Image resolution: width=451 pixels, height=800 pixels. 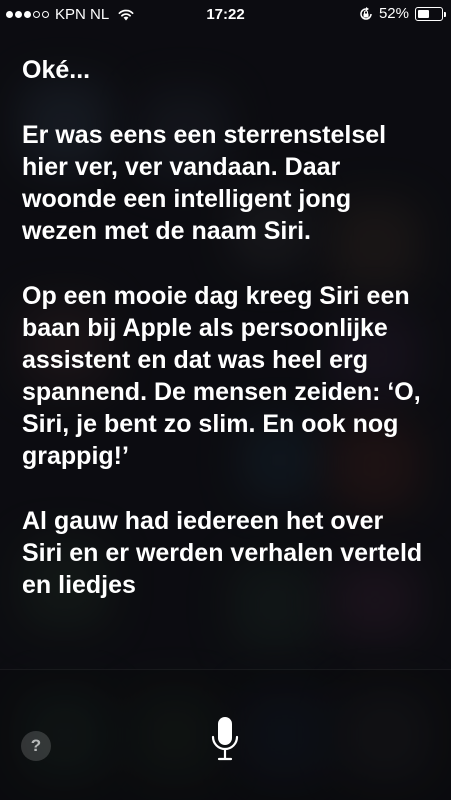 What do you see at coordinates (225, 15) in the screenshot?
I see `status-bar: KPN NL 17:22 52%` at bounding box center [225, 15].